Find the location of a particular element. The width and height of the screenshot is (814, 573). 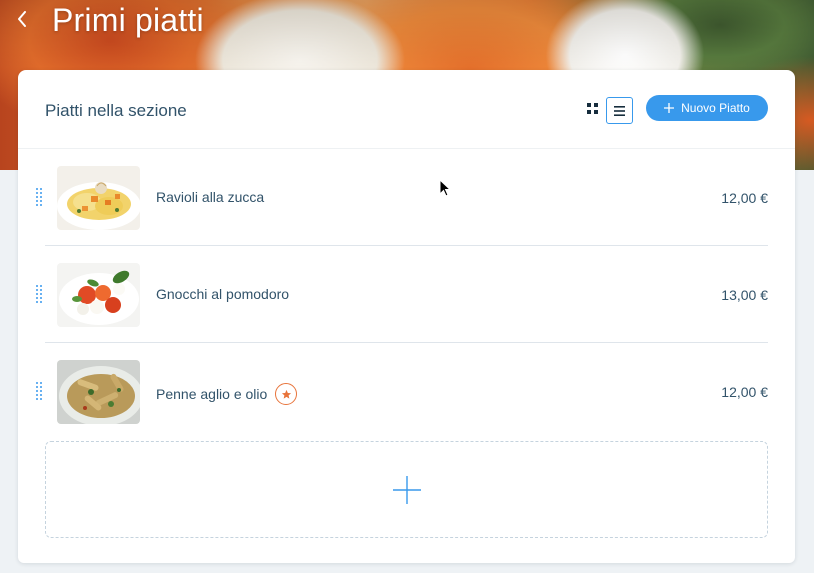

back-button is located at coordinates (22, 19).